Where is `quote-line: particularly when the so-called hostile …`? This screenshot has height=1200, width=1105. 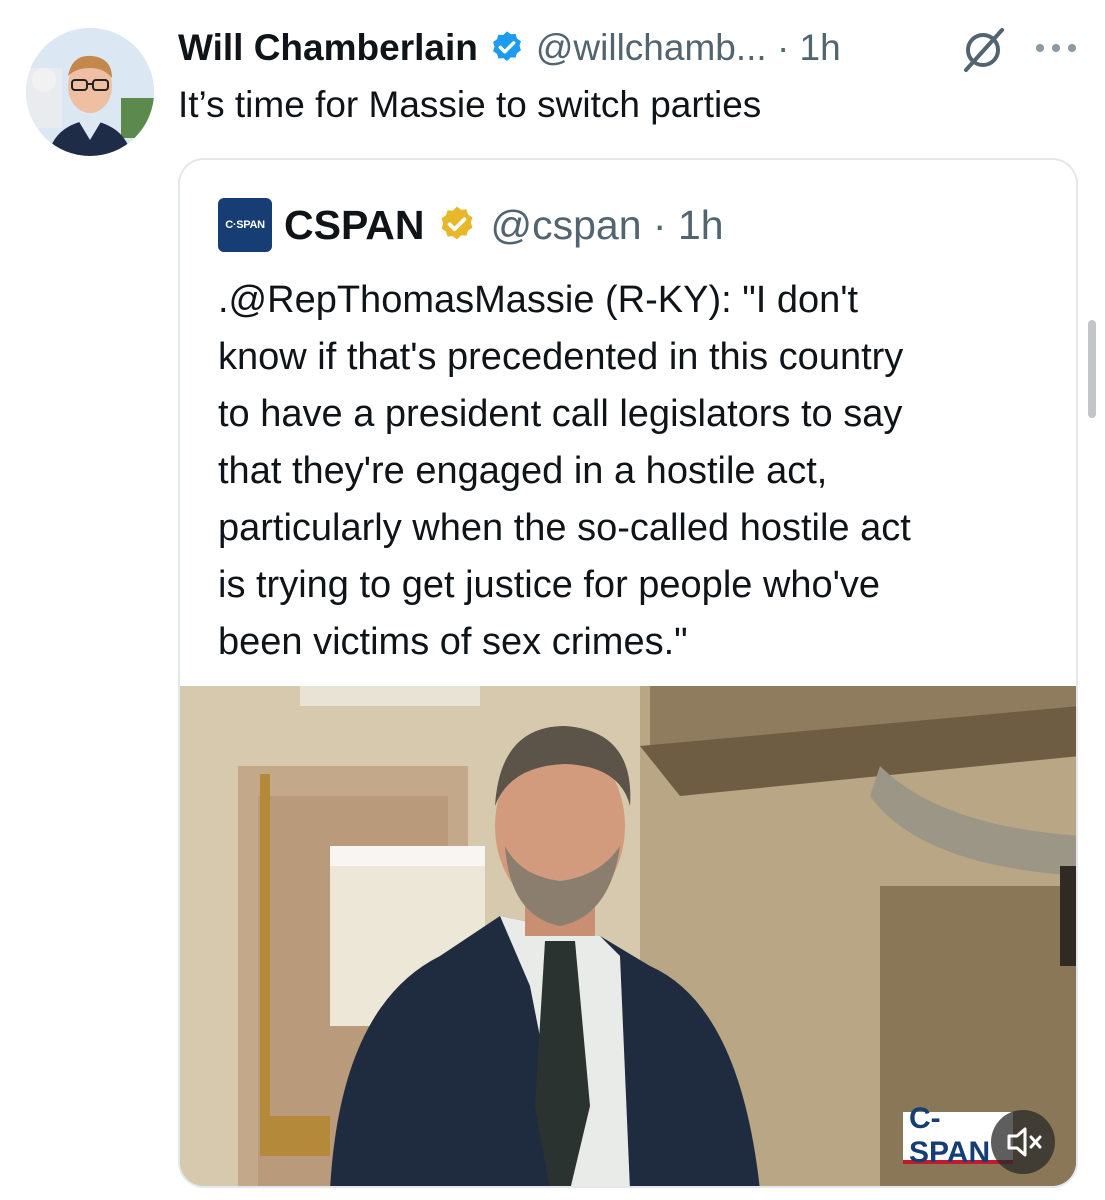 quote-line: particularly when the so-called hostile … is located at coordinates (564, 528).